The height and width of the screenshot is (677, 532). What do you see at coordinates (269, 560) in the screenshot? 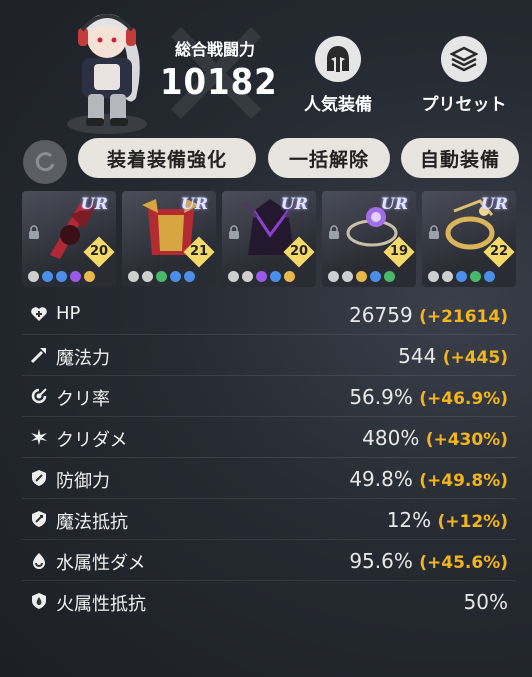
I see `stat-row-water-damage: 水属性ダメ 95.6% (+45.6%)` at bounding box center [269, 560].